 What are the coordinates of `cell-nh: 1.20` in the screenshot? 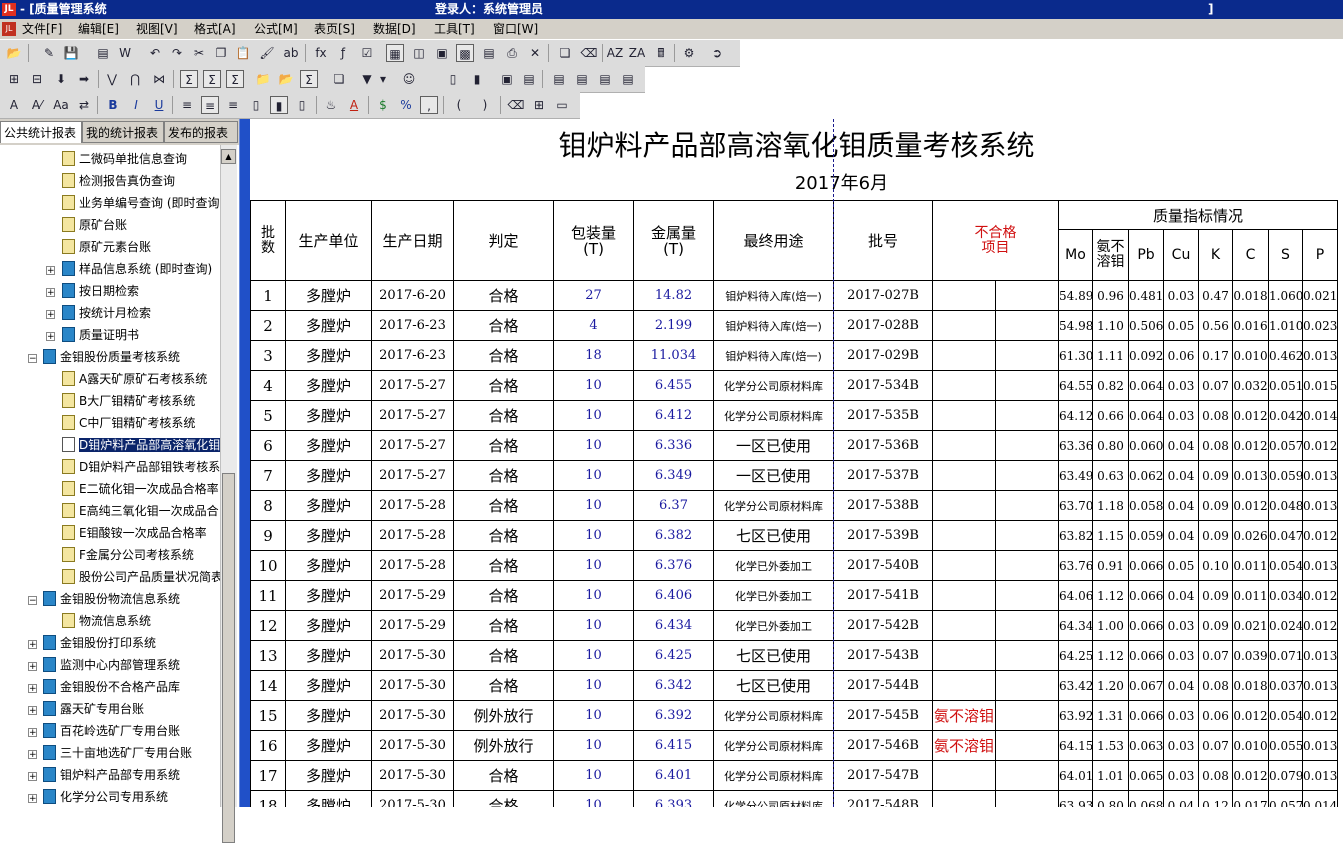 It's located at (1110, 685).